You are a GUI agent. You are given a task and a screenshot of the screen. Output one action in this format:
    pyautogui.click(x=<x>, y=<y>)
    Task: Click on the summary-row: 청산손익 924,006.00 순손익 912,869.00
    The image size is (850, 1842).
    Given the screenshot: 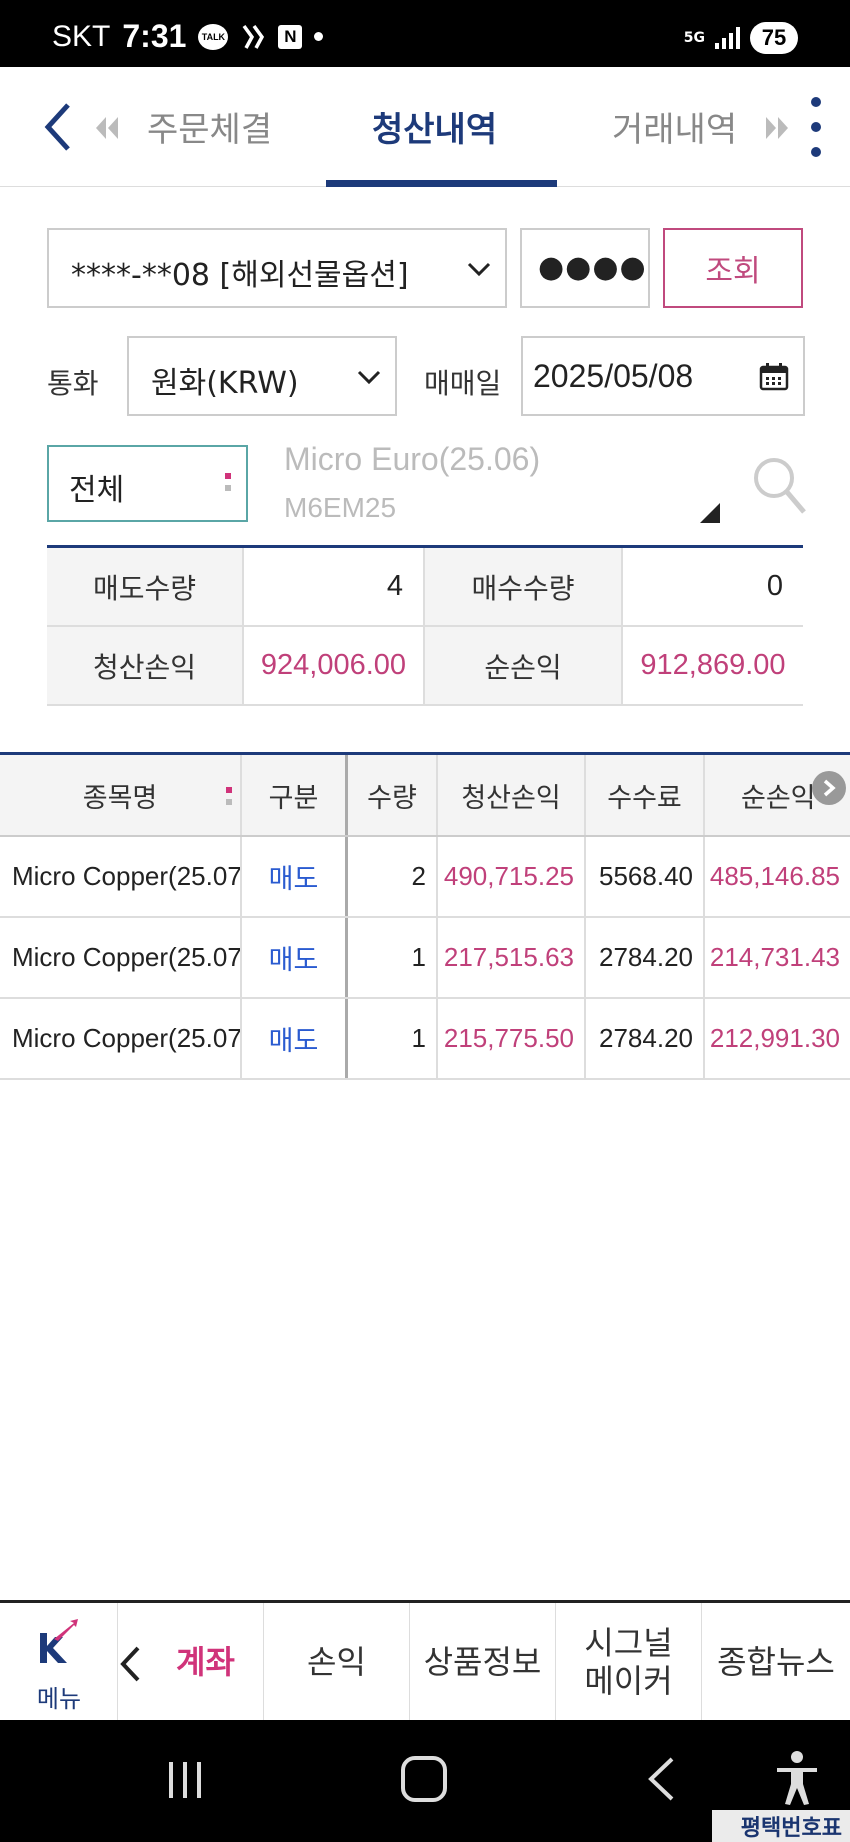 What is the action you would take?
    pyautogui.click(x=425, y=666)
    